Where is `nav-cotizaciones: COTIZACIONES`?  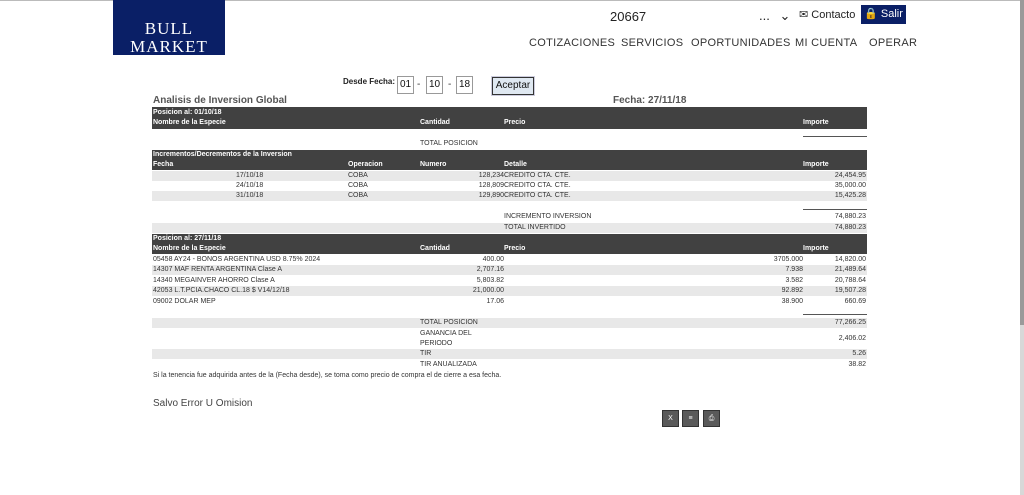 nav-cotizaciones: COTIZACIONES is located at coordinates (572, 43).